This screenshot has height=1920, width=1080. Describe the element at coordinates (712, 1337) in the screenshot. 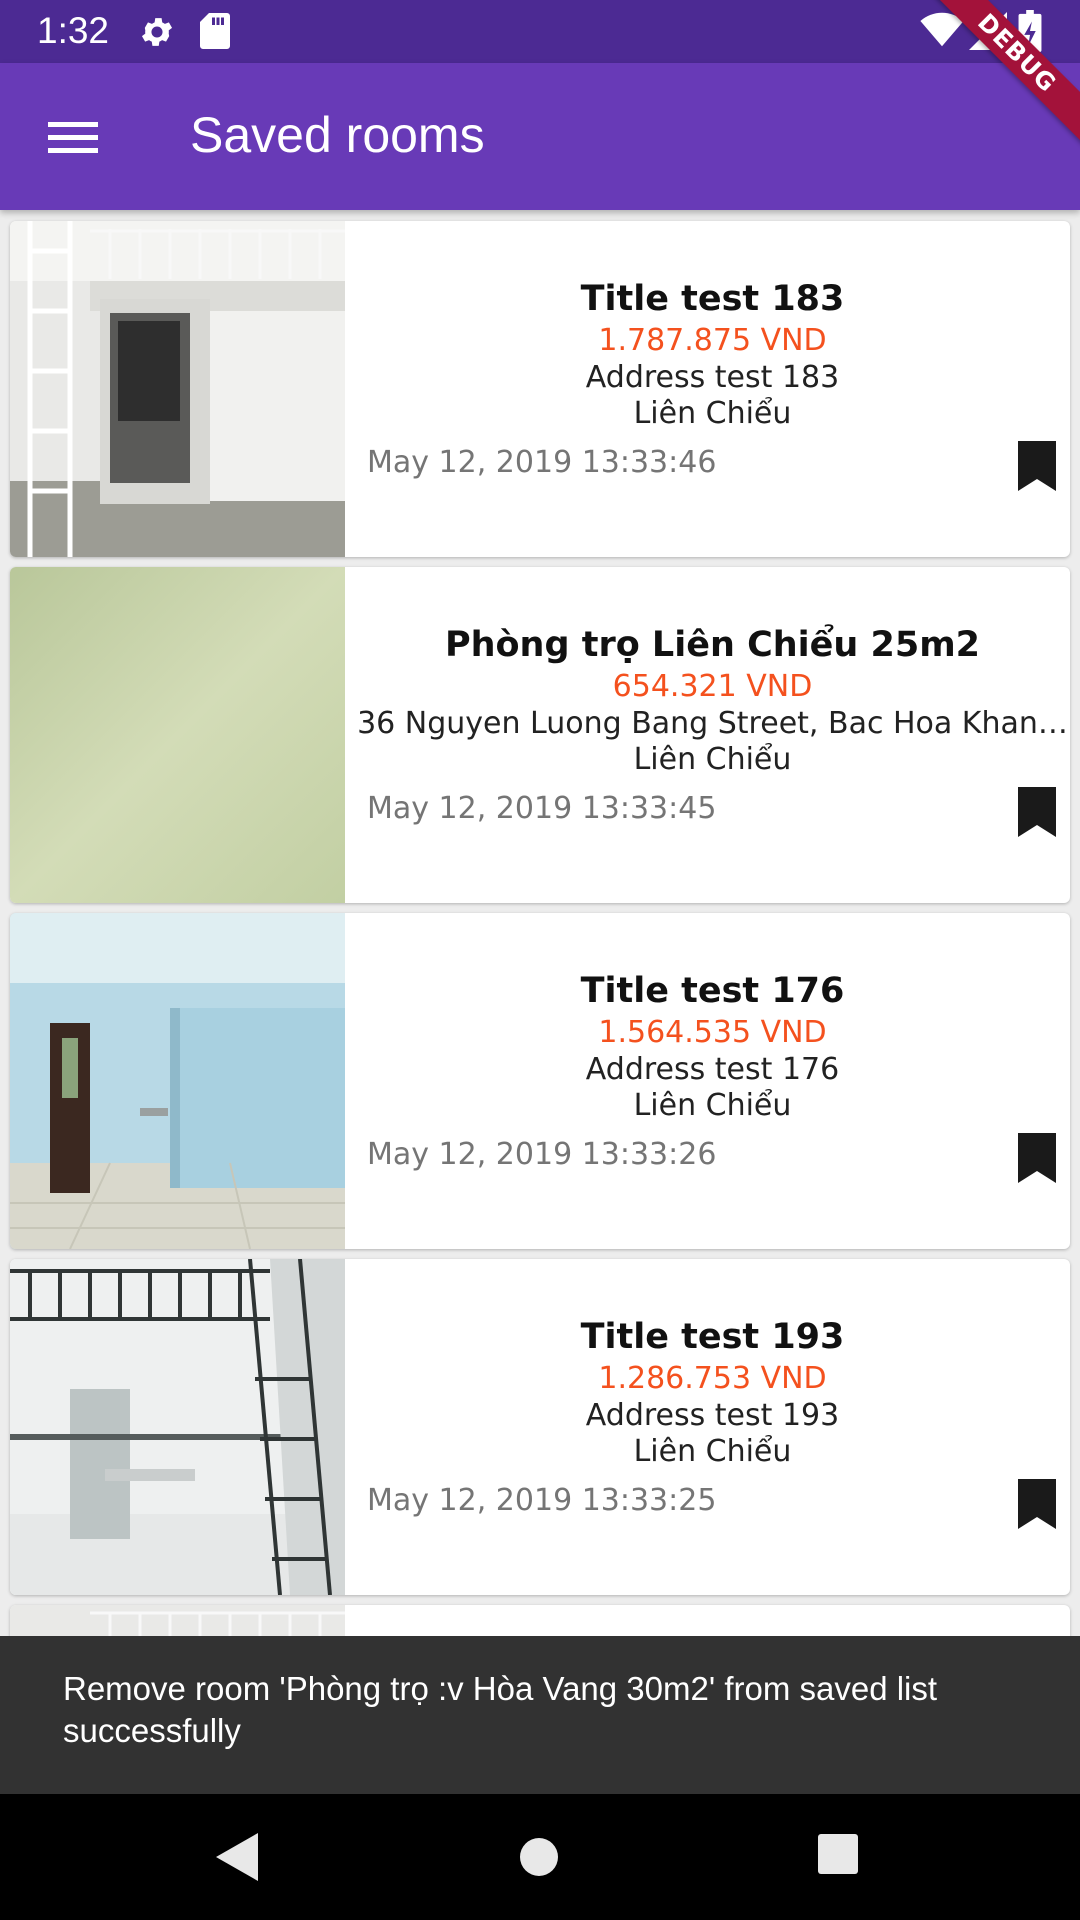

I see `room-title: Title test 193` at that location.